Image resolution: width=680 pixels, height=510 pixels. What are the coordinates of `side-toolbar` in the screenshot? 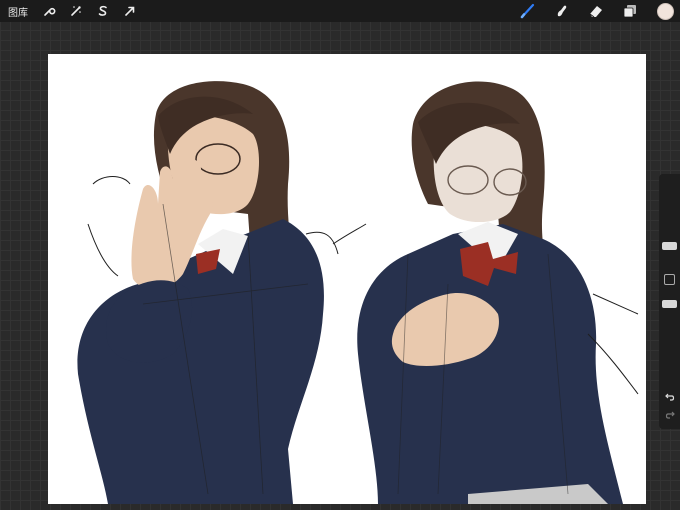 It's located at (669, 301).